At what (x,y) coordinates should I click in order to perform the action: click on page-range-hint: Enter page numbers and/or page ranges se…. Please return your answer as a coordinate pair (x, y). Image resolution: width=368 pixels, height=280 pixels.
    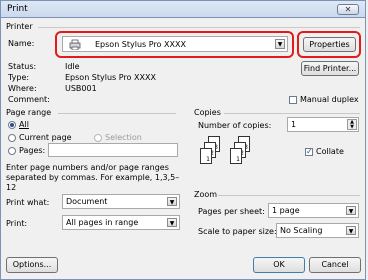
    Looking at the image, I should click on (93, 177).